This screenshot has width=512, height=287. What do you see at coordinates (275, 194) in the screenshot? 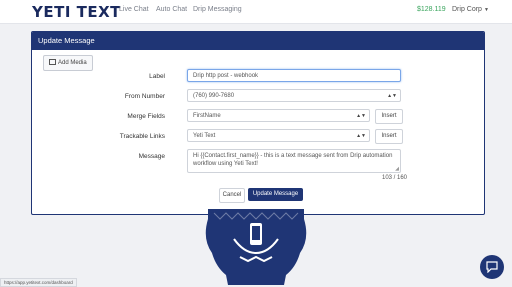
I see `update-message-button: Update Message` at bounding box center [275, 194].